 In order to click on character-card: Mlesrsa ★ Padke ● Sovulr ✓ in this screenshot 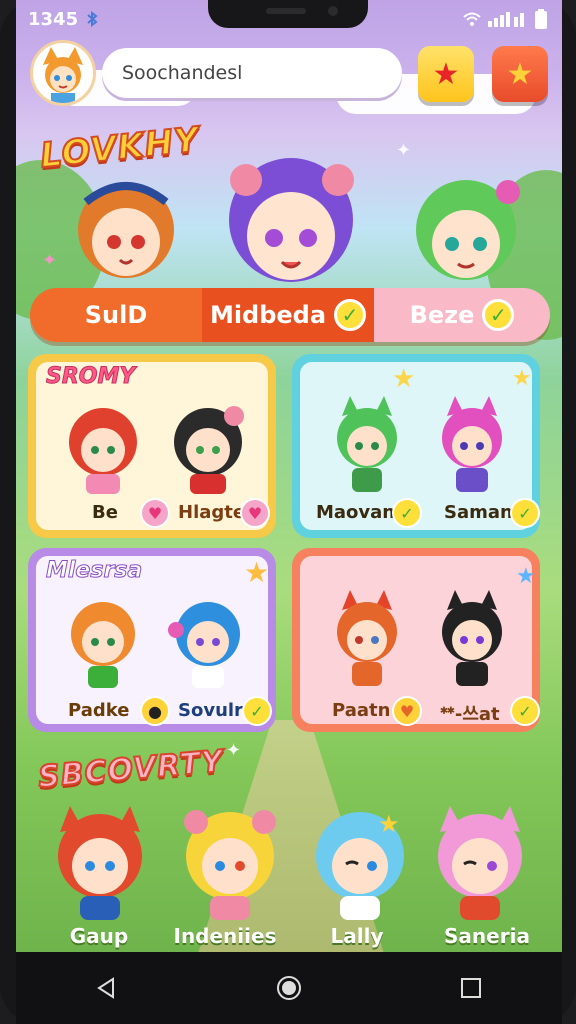, I will do `click(152, 640)`.